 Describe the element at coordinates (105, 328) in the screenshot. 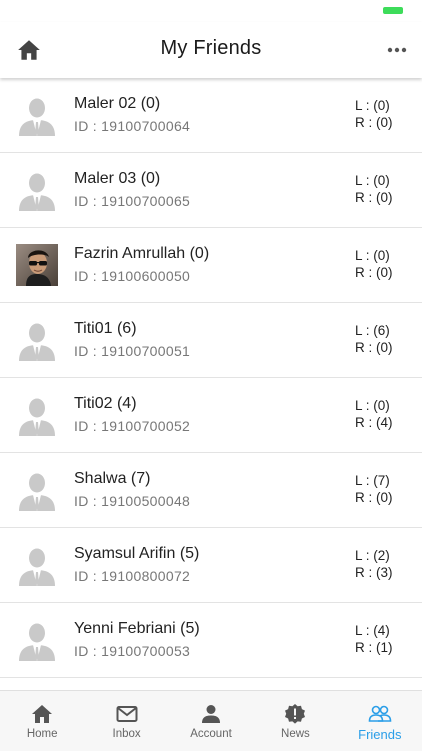

I see `friend-name: Titi01 (6)` at that location.